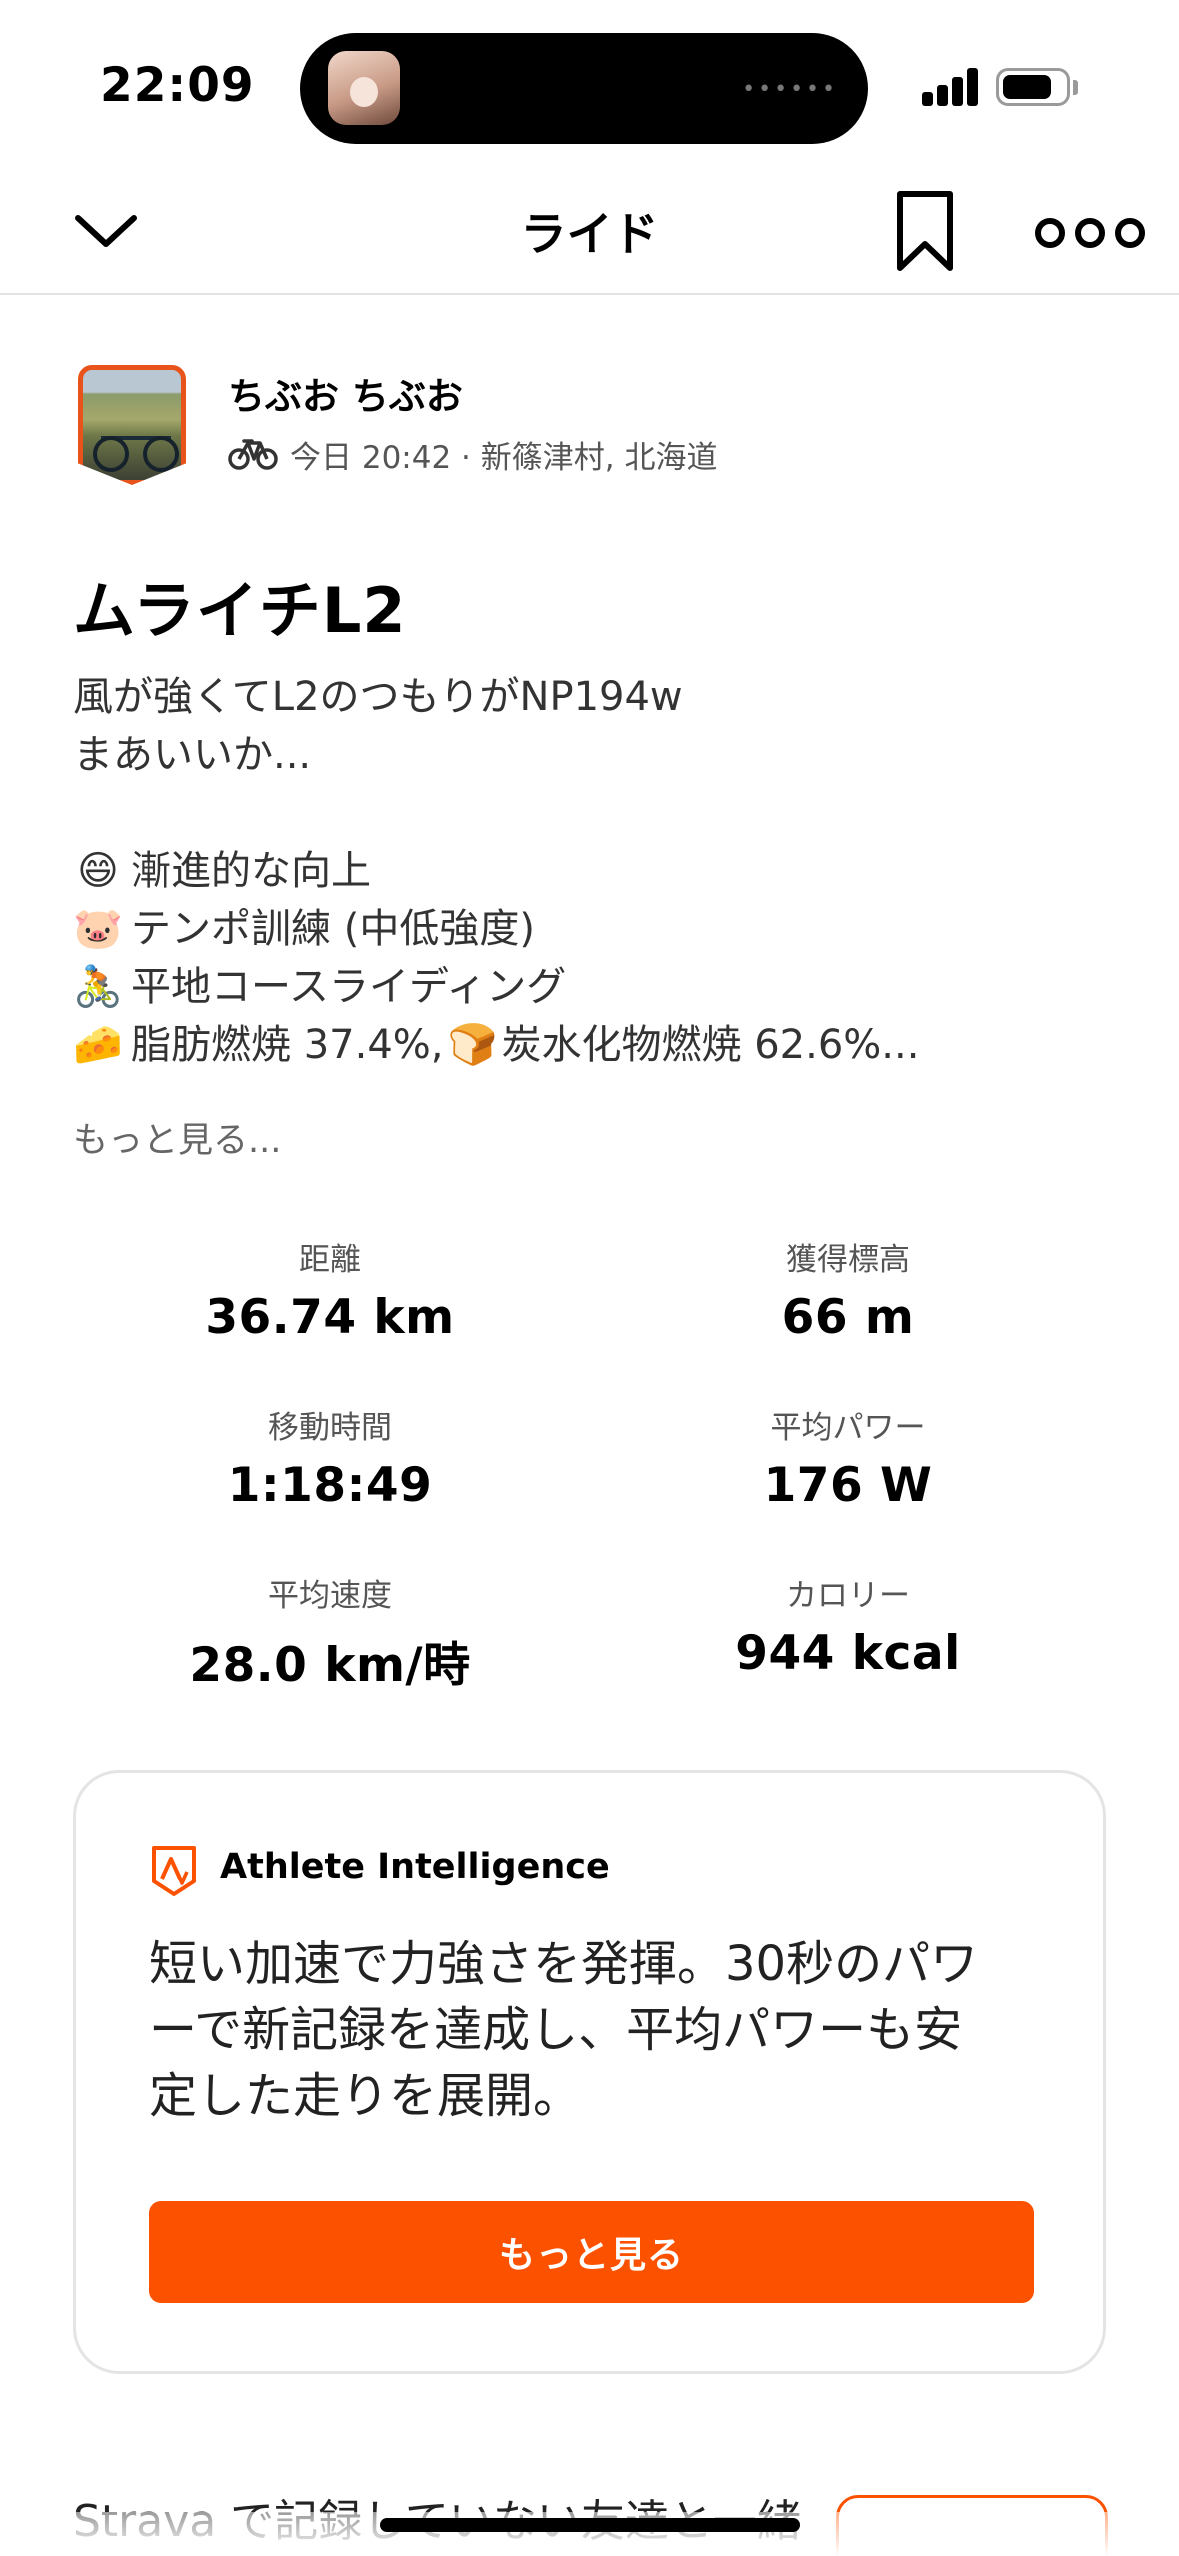  I want to click on island-artwork, so click(364, 88).